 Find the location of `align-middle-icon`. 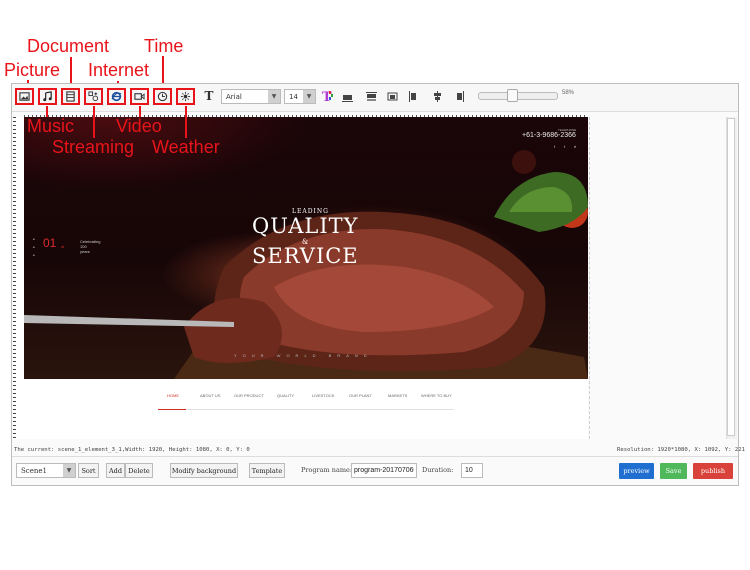

align-middle-icon is located at coordinates (392, 96).